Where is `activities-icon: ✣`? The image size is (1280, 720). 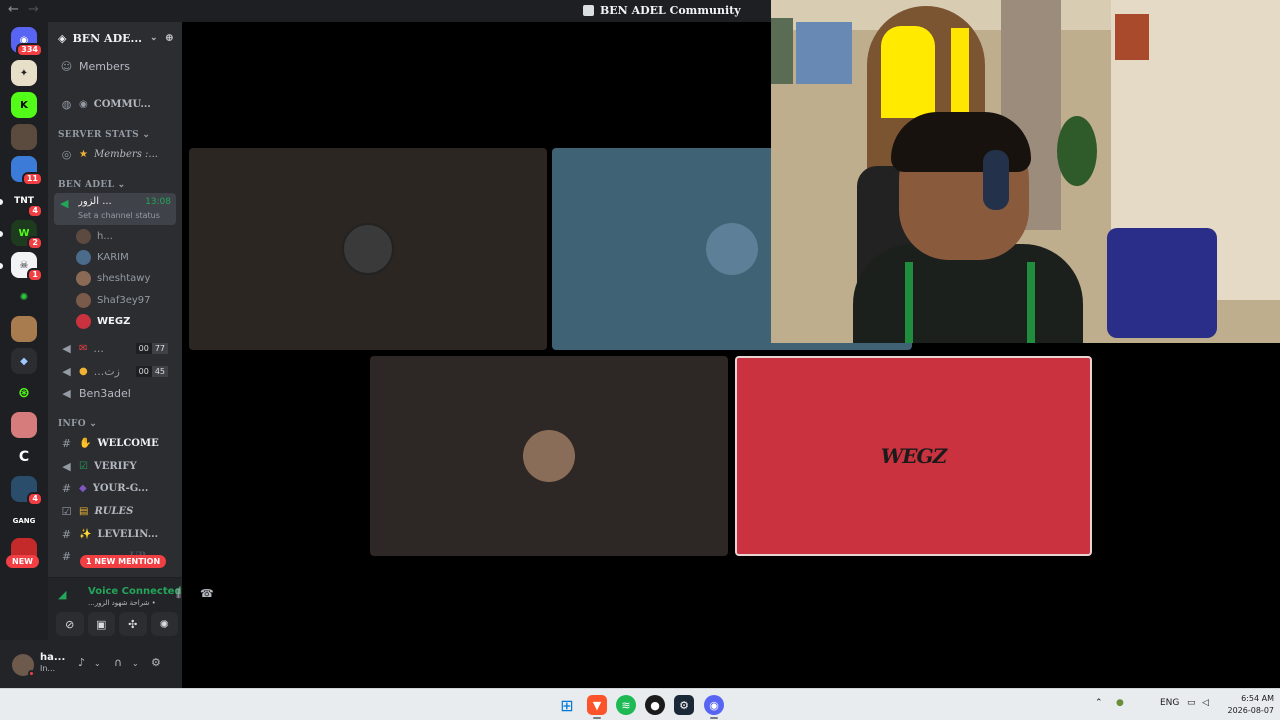 activities-icon: ✣ is located at coordinates (133, 624).